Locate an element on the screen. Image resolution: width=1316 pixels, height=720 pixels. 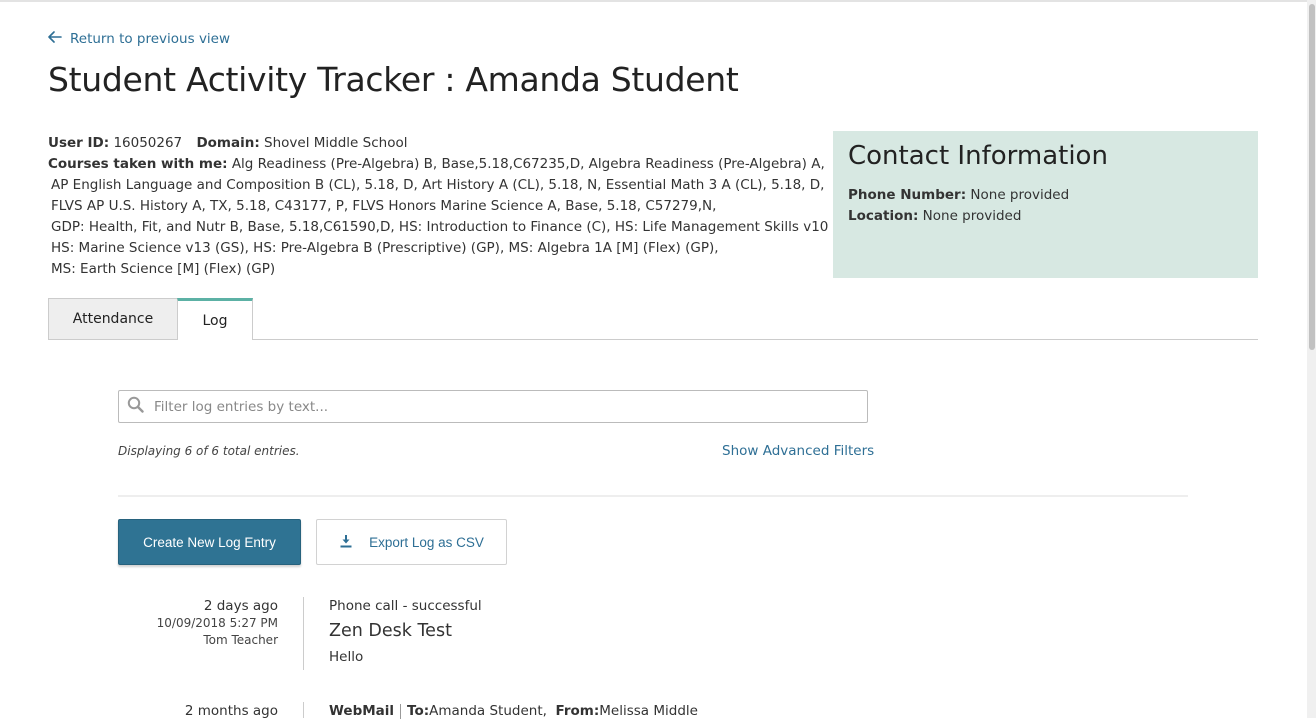
tab-log: Log is located at coordinates (215, 319).